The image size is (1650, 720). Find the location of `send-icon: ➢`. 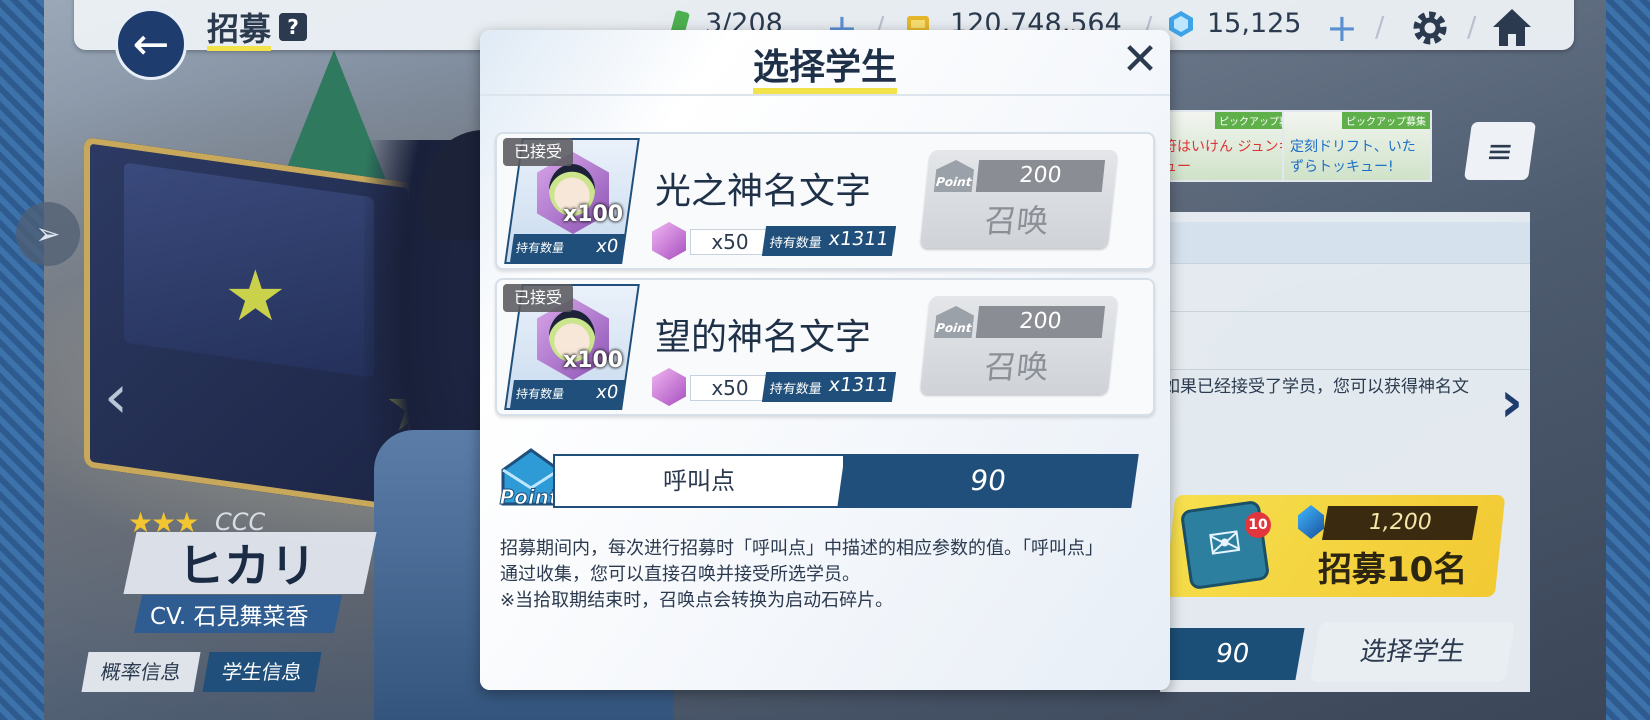

send-icon: ➢ is located at coordinates (48, 234).